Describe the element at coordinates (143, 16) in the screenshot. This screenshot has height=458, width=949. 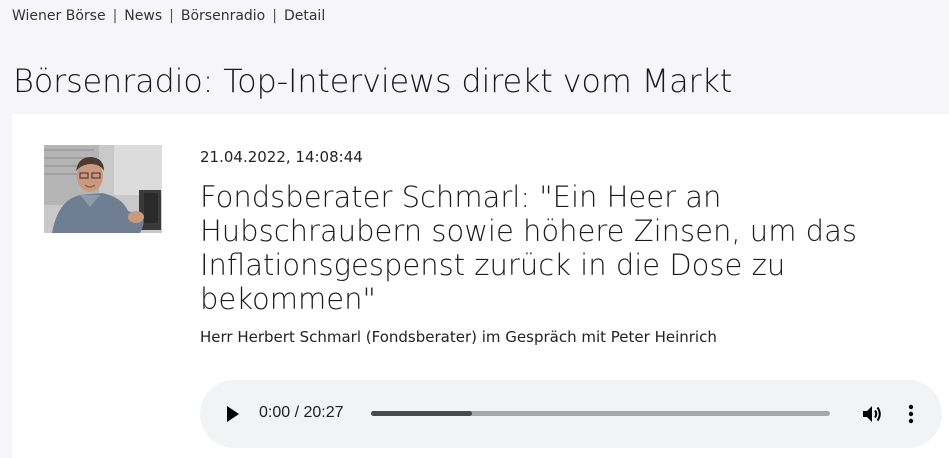
I see `breadcrumb-item-news: News` at that location.